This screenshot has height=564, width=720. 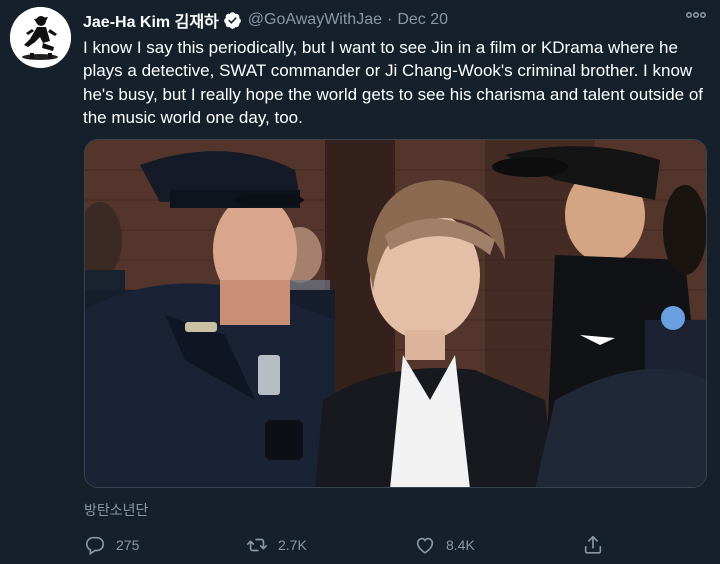 What do you see at coordinates (422, 20) in the screenshot?
I see `tweet-date: Dec 20` at bounding box center [422, 20].